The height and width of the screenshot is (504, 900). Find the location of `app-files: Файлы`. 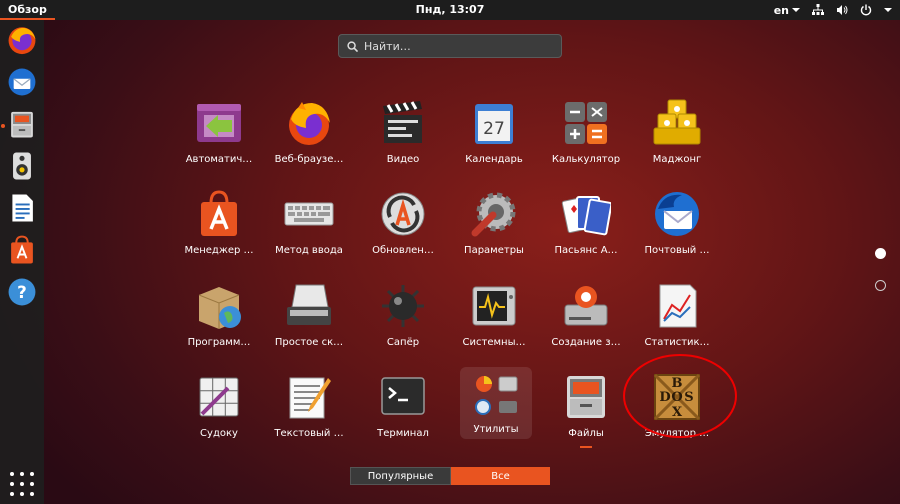

app-files: Файлы is located at coordinates (586, 411).